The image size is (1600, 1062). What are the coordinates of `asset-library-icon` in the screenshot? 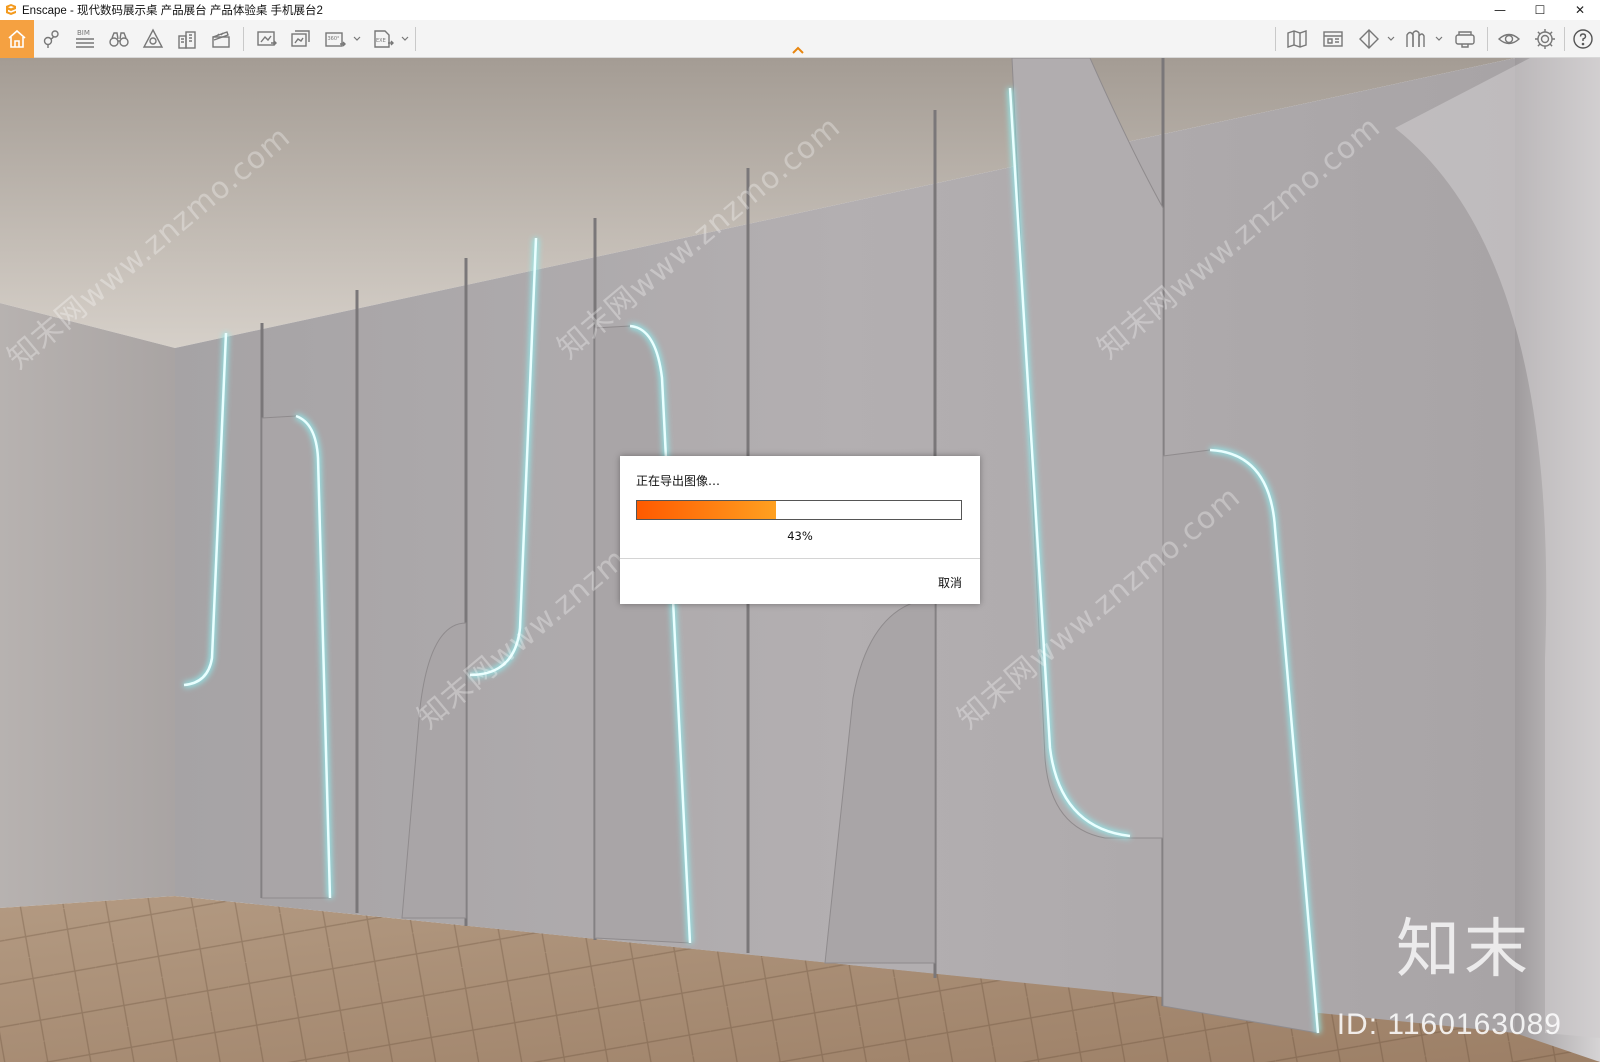 It's located at (153, 38).